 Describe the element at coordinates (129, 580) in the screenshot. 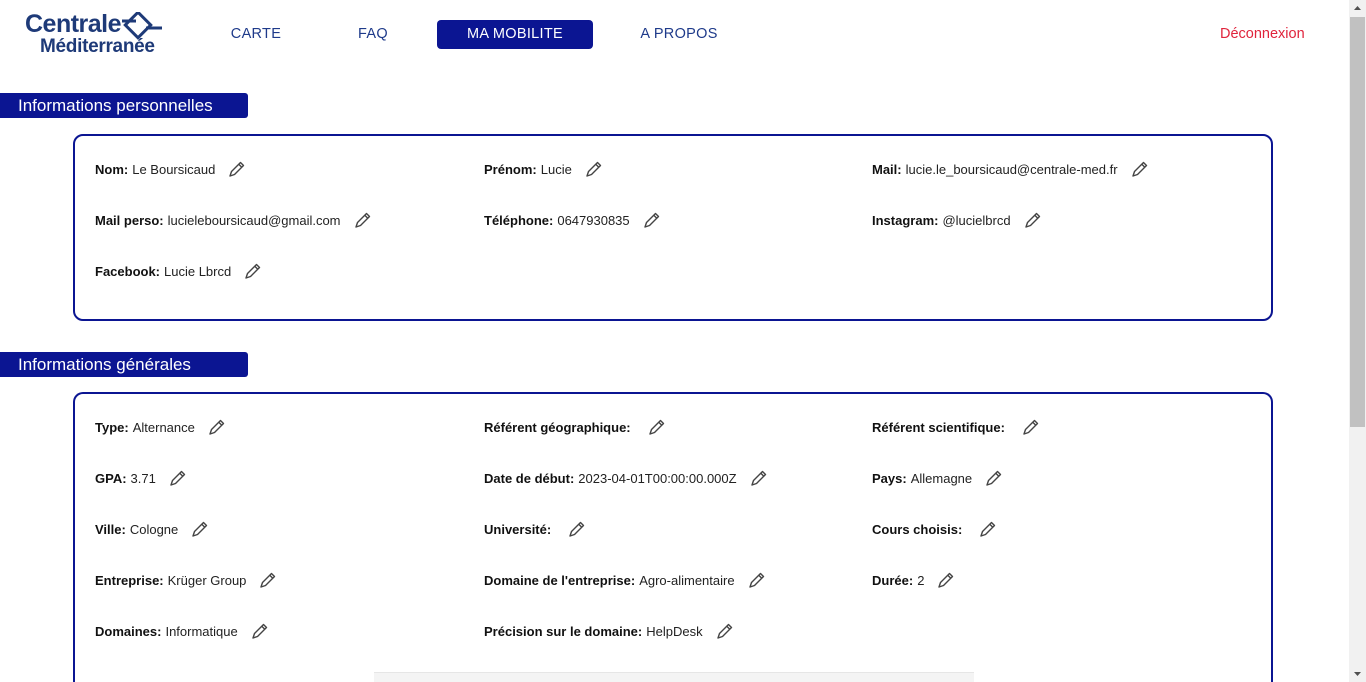

I see `field-label: Entreprise:` at that location.